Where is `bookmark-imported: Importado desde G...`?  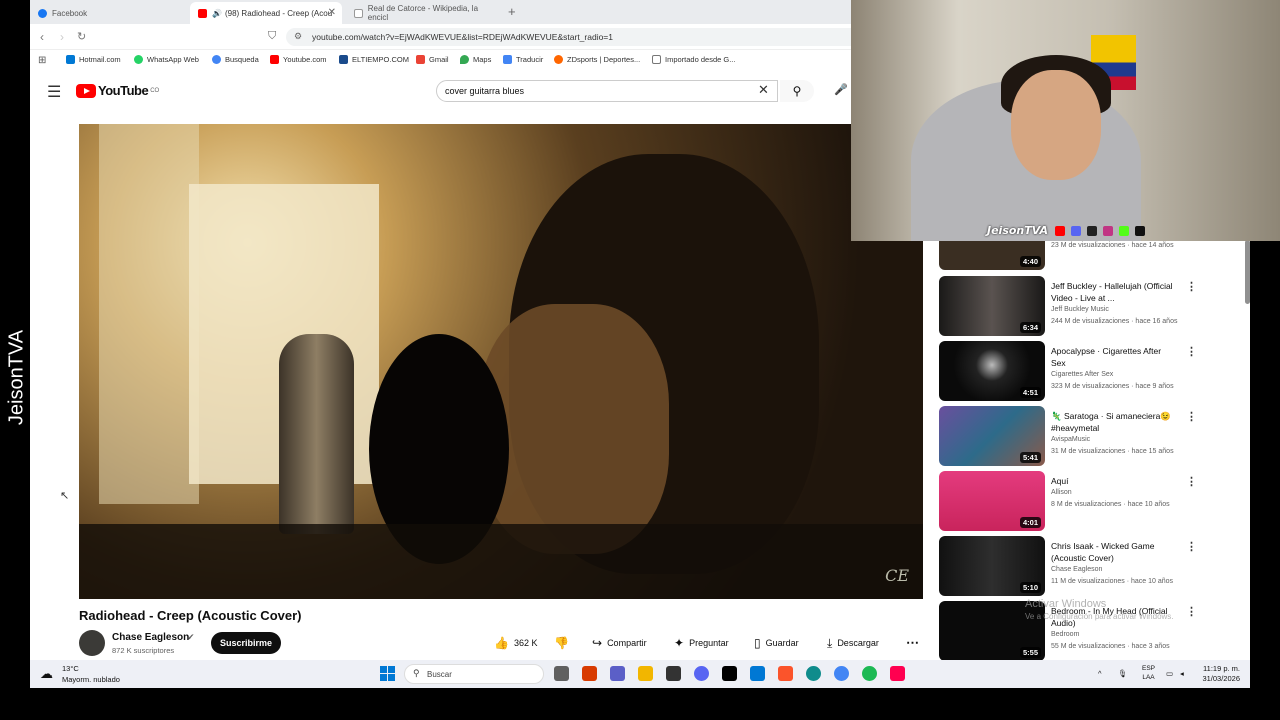 bookmark-imported: Importado desde G... is located at coordinates (693, 59).